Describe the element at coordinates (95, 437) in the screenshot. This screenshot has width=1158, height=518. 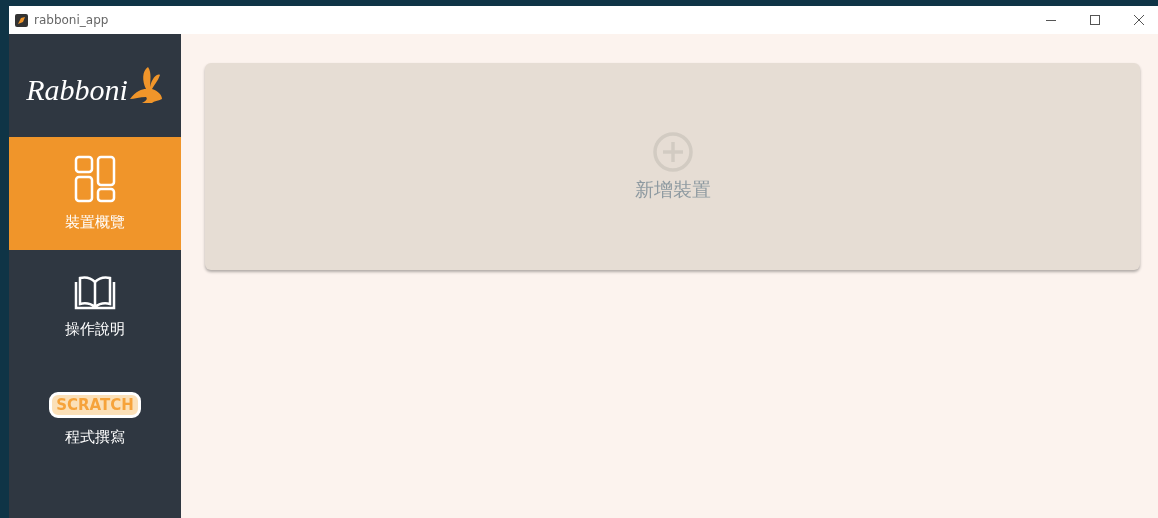
I see `sidebar-item-label: 程式撰寫` at that location.